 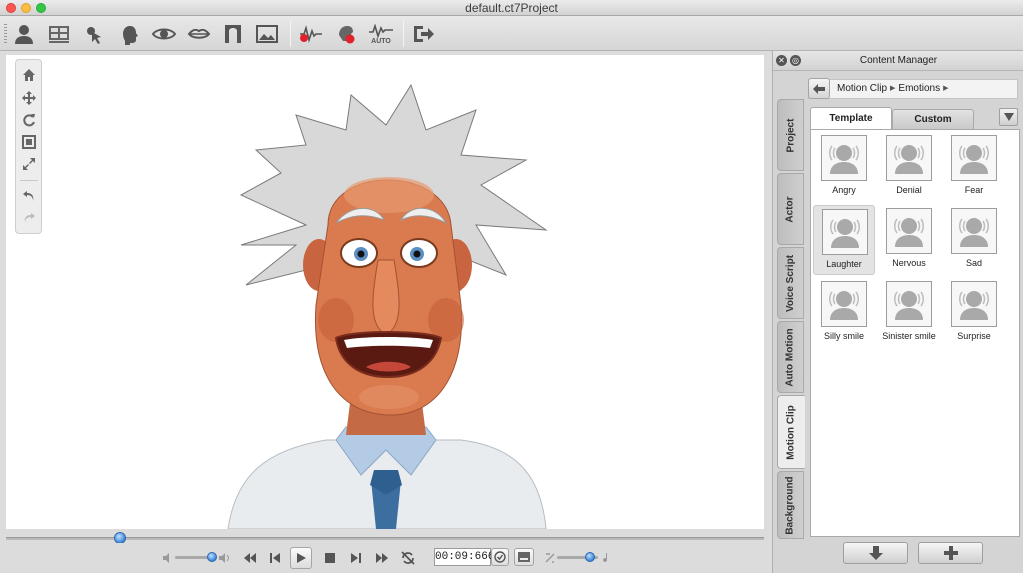 I want to click on side-tab-voice-script: Voice Script, so click(x=790, y=283).